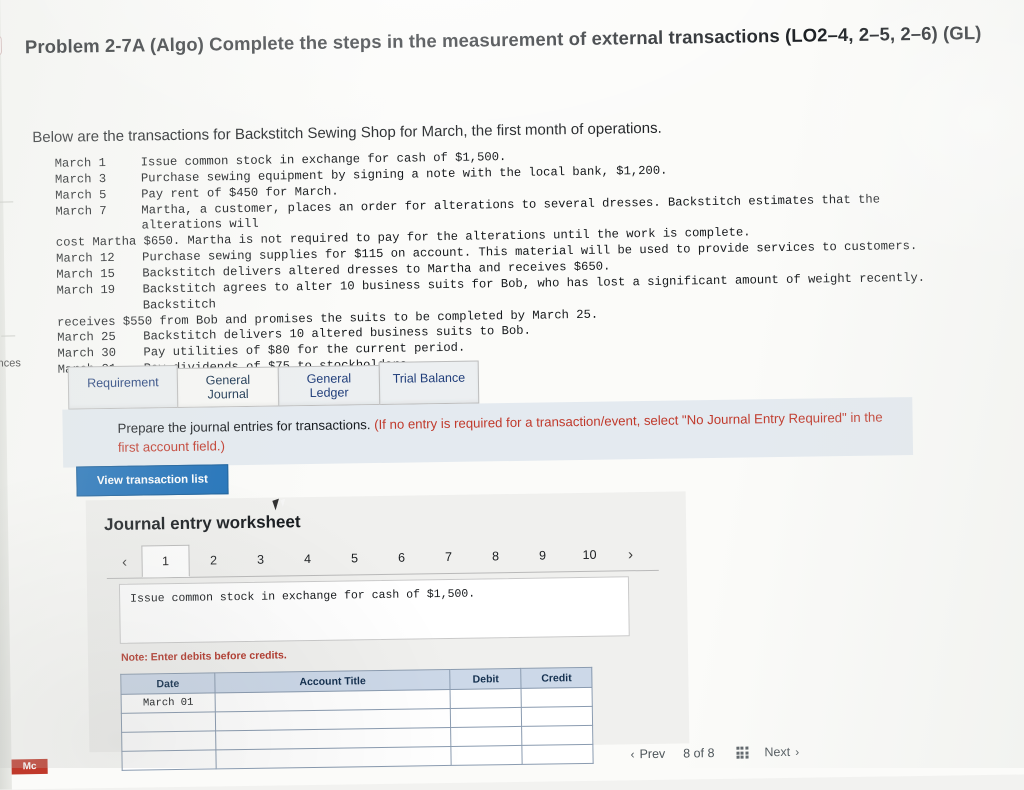 The image size is (1024, 790). I want to click on transaction-date: March 25, so click(86, 338).